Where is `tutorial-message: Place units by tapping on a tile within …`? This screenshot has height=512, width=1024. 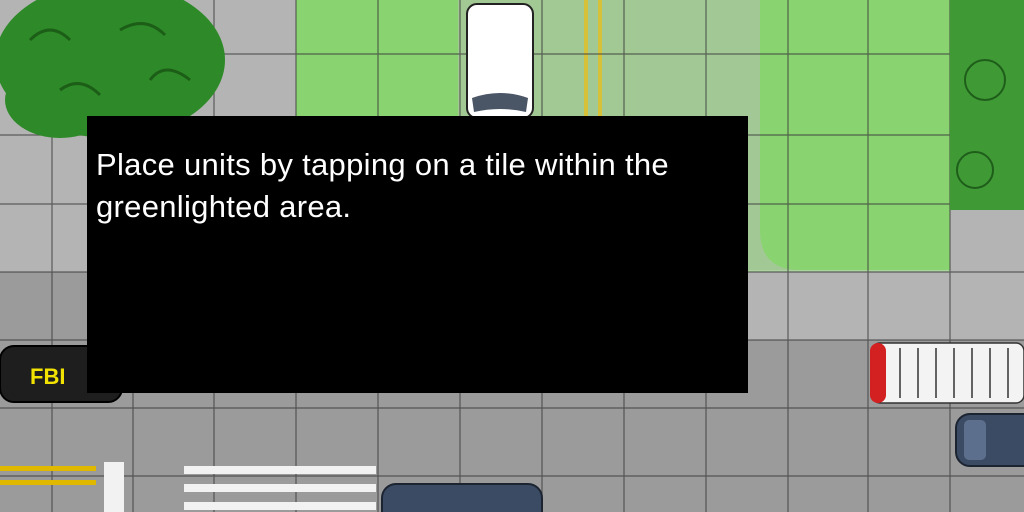
tutorial-message: Place units by tapping on a tile within … is located at coordinates (382, 185).